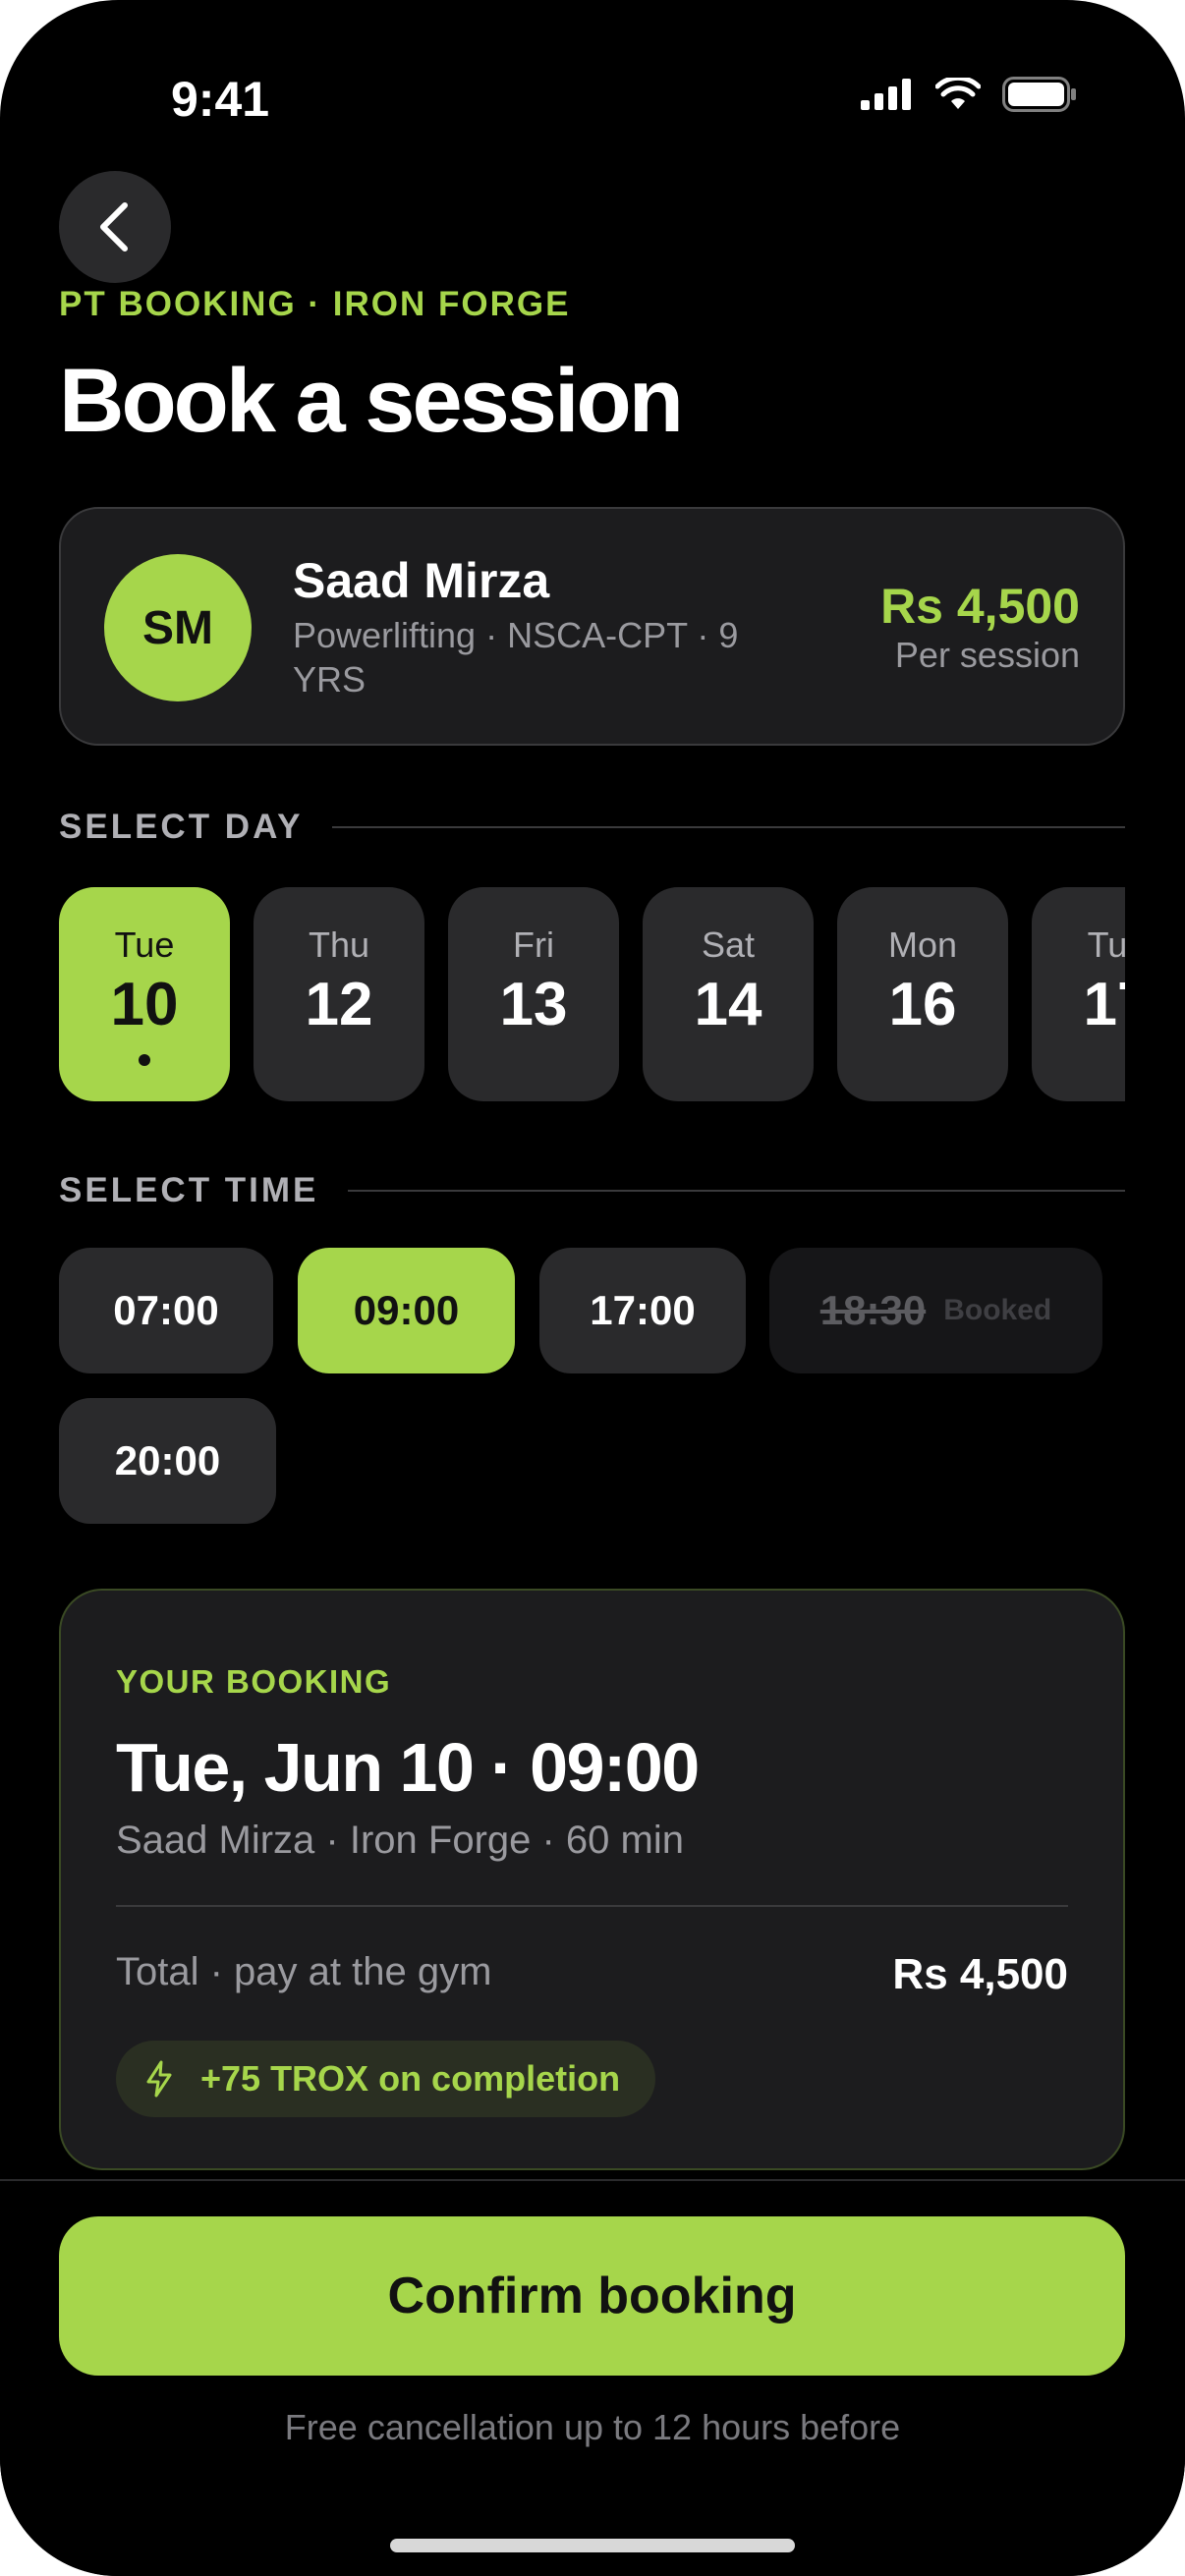 The height and width of the screenshot is (2576, 1185). What do you see at coordinates (936, 1310) in the screenshot?
I see `time-slot-booked: 18:30 Booked` at bounding box center [936, 1310].